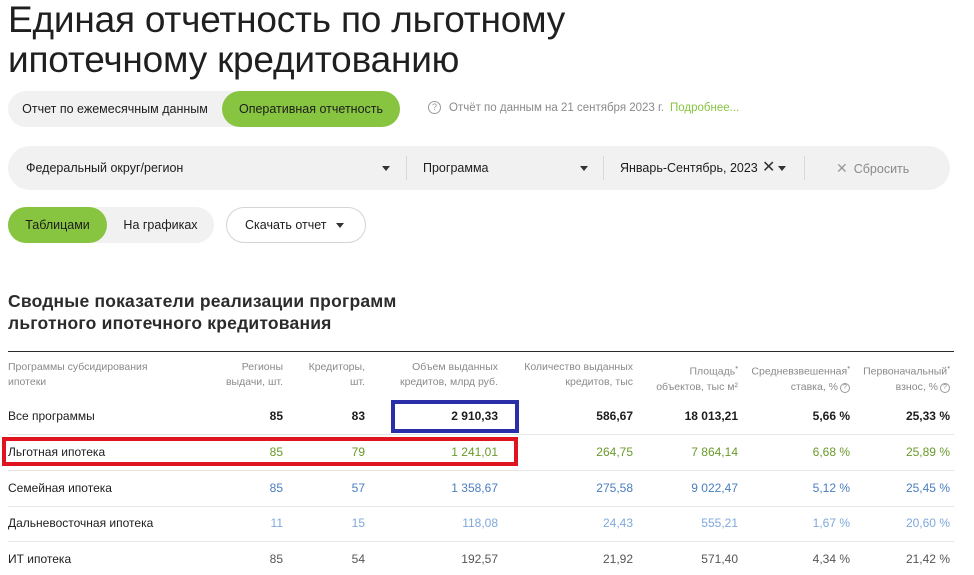  I want to click on report-date-text: Отчёт по данным на 21 сентября 2023 г., so click(557, 107).